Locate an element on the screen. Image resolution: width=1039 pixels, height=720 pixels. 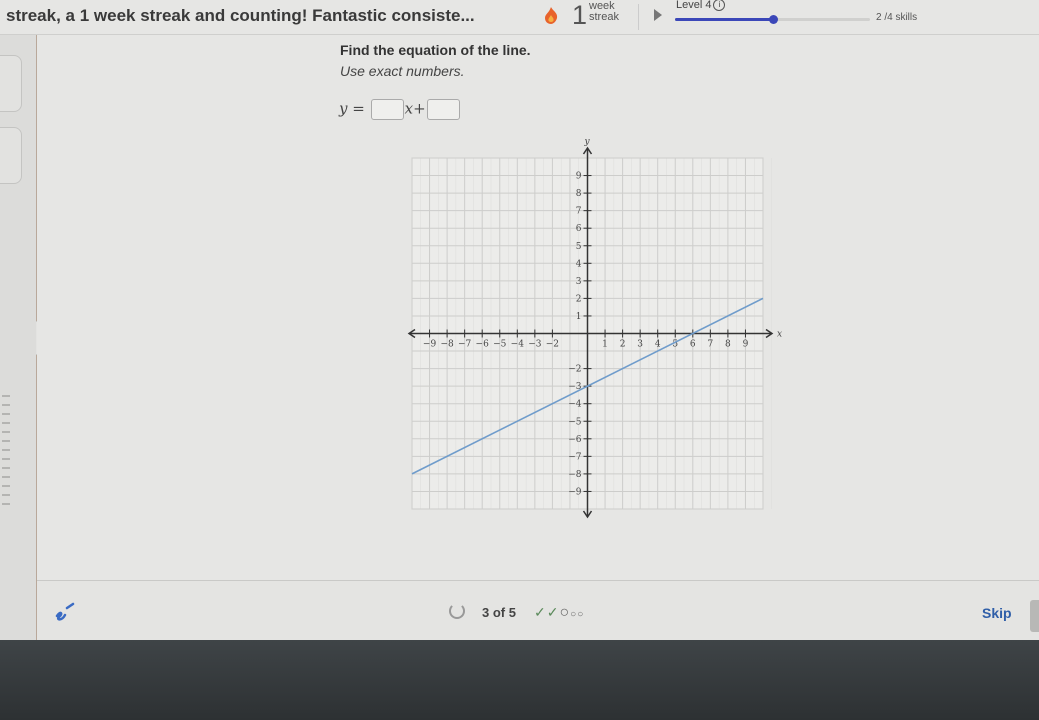
level-indicator: Level 4i is located at coordinates (701, 6).